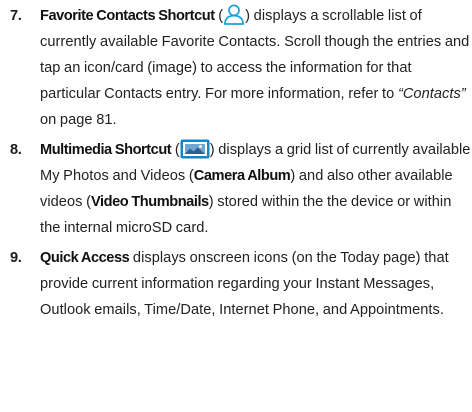 The height and width of the screenshot is (412, 472). Describe the element at coordinates (16, 258) in the screenshot. I see `list-number: 9.` at that location.